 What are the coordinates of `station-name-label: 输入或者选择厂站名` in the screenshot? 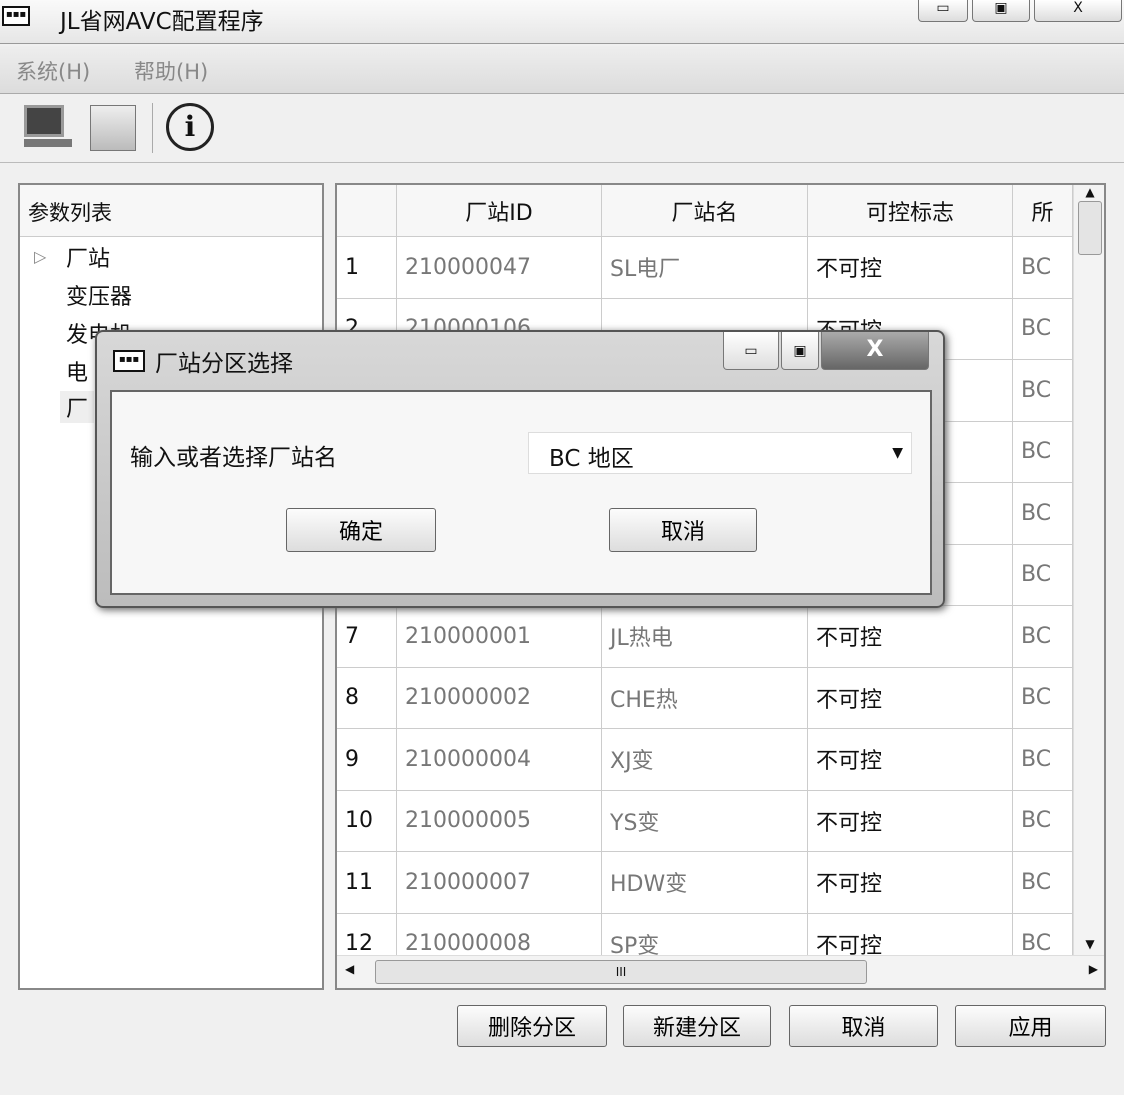 It's located at (233, 458).